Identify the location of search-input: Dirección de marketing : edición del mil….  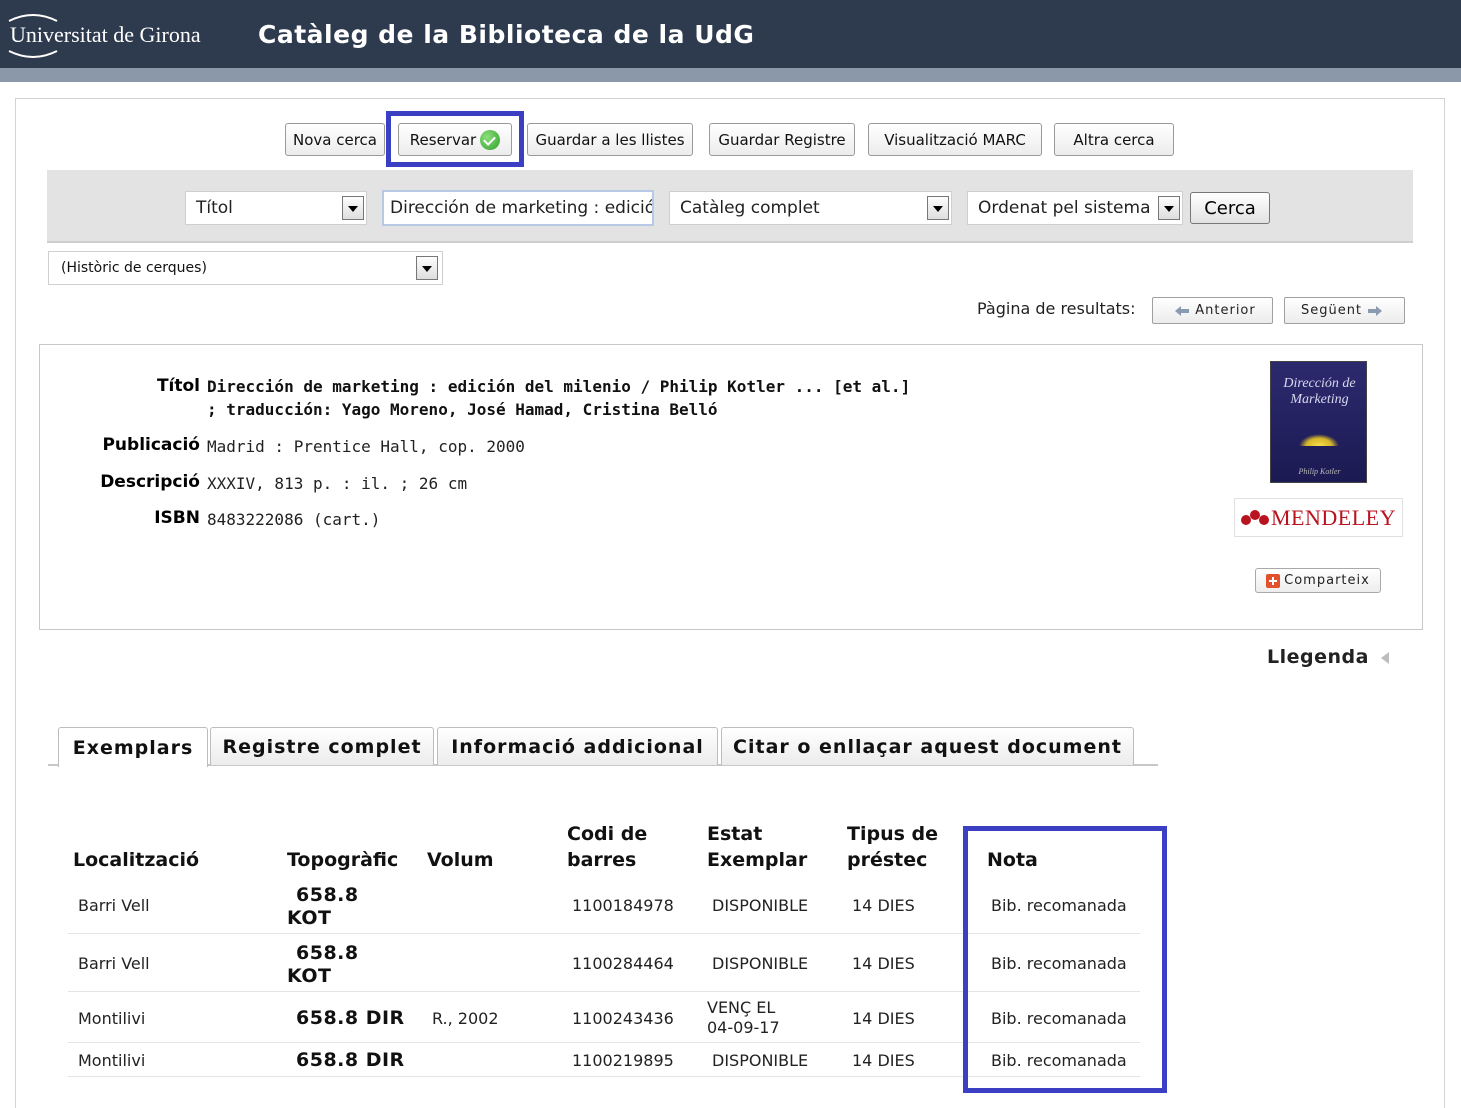
(518, 208).